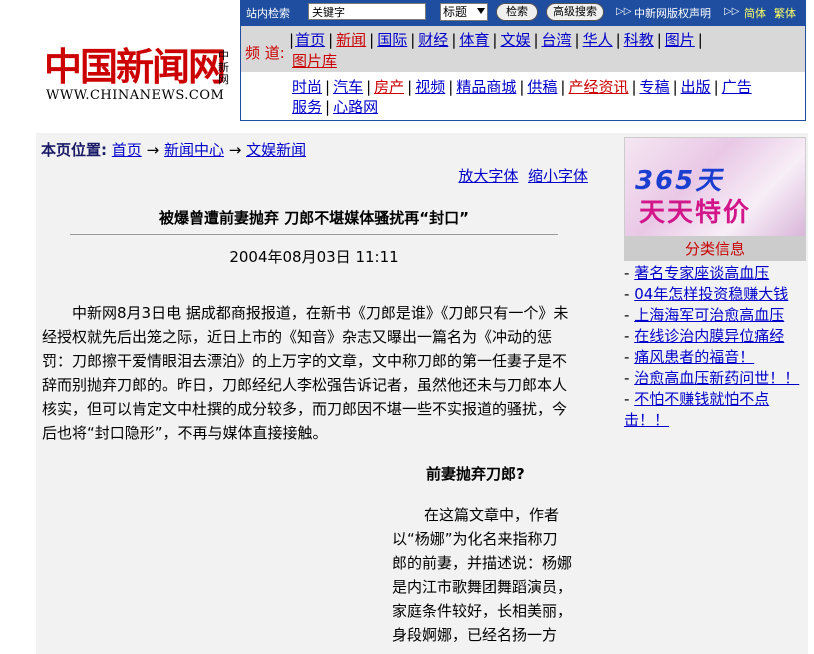 This screenshot has height=654, width=814. Describe the element at coordinates (276, 150) in the screenshot. I see `breadcrumb-ent-news: 文娱新闻` at that location.